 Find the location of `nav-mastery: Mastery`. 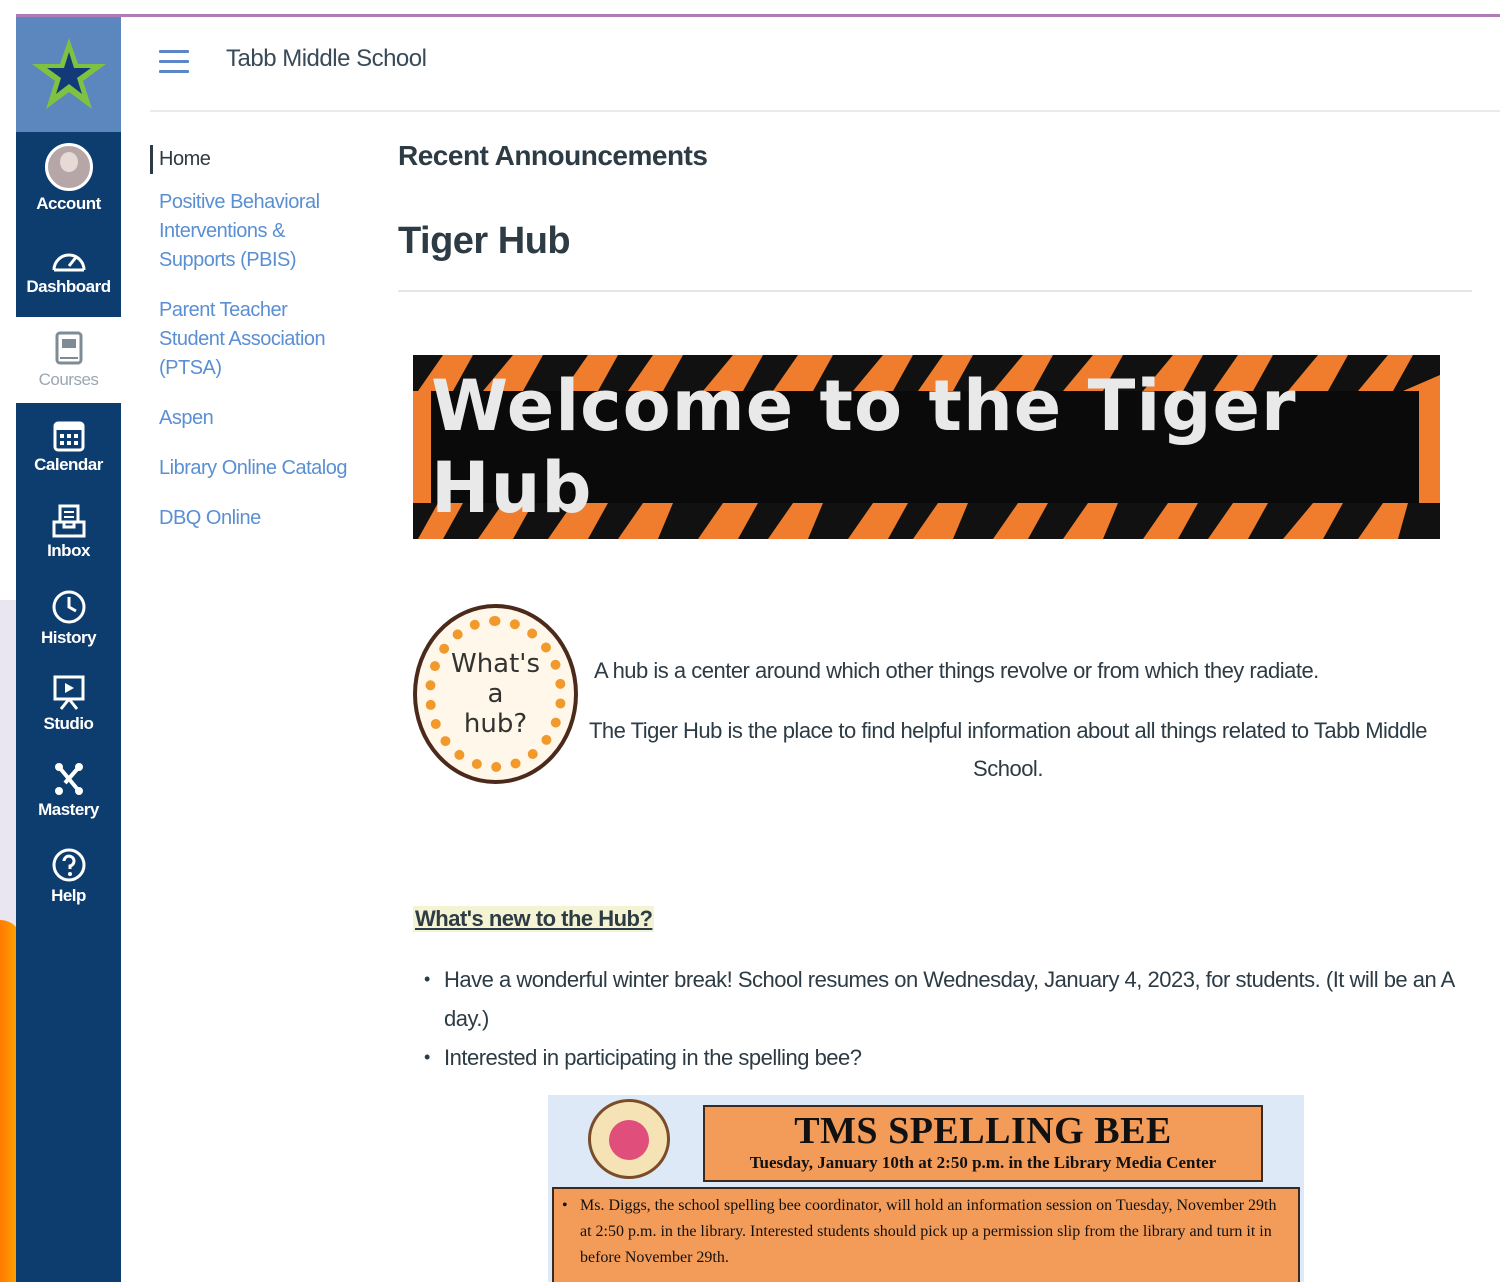

nav-mastery: Mastery is located at coordinates (68, 790).